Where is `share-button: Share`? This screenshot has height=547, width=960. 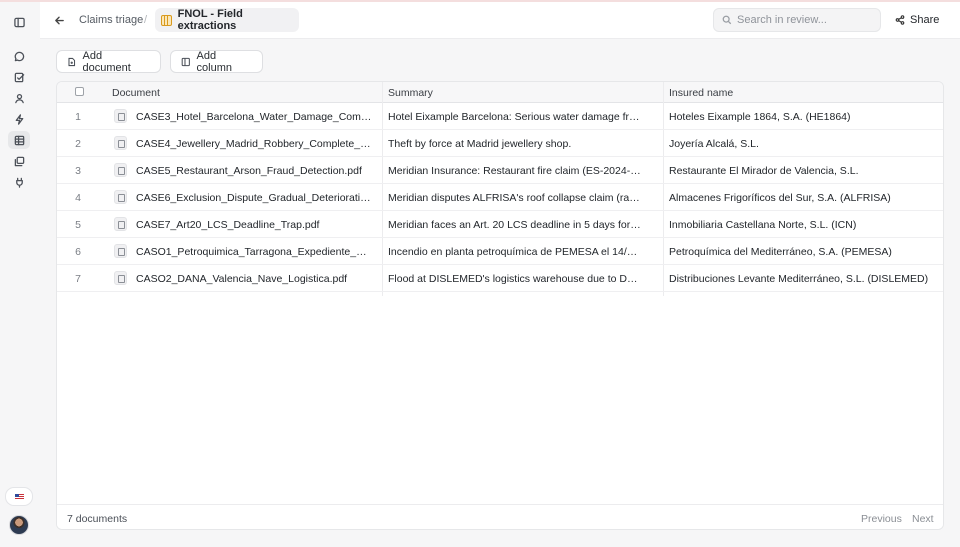 share-button: Share is located at coordinates (917, 20).